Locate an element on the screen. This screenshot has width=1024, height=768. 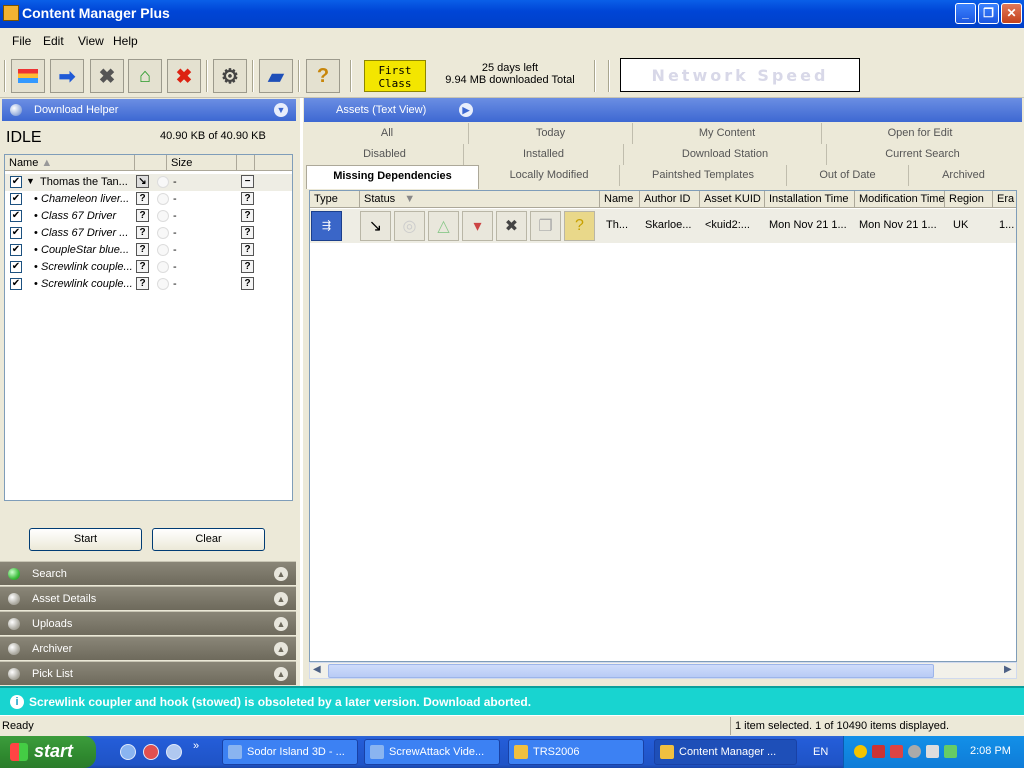
tab-today: Today is located at coordinates (551, 133).